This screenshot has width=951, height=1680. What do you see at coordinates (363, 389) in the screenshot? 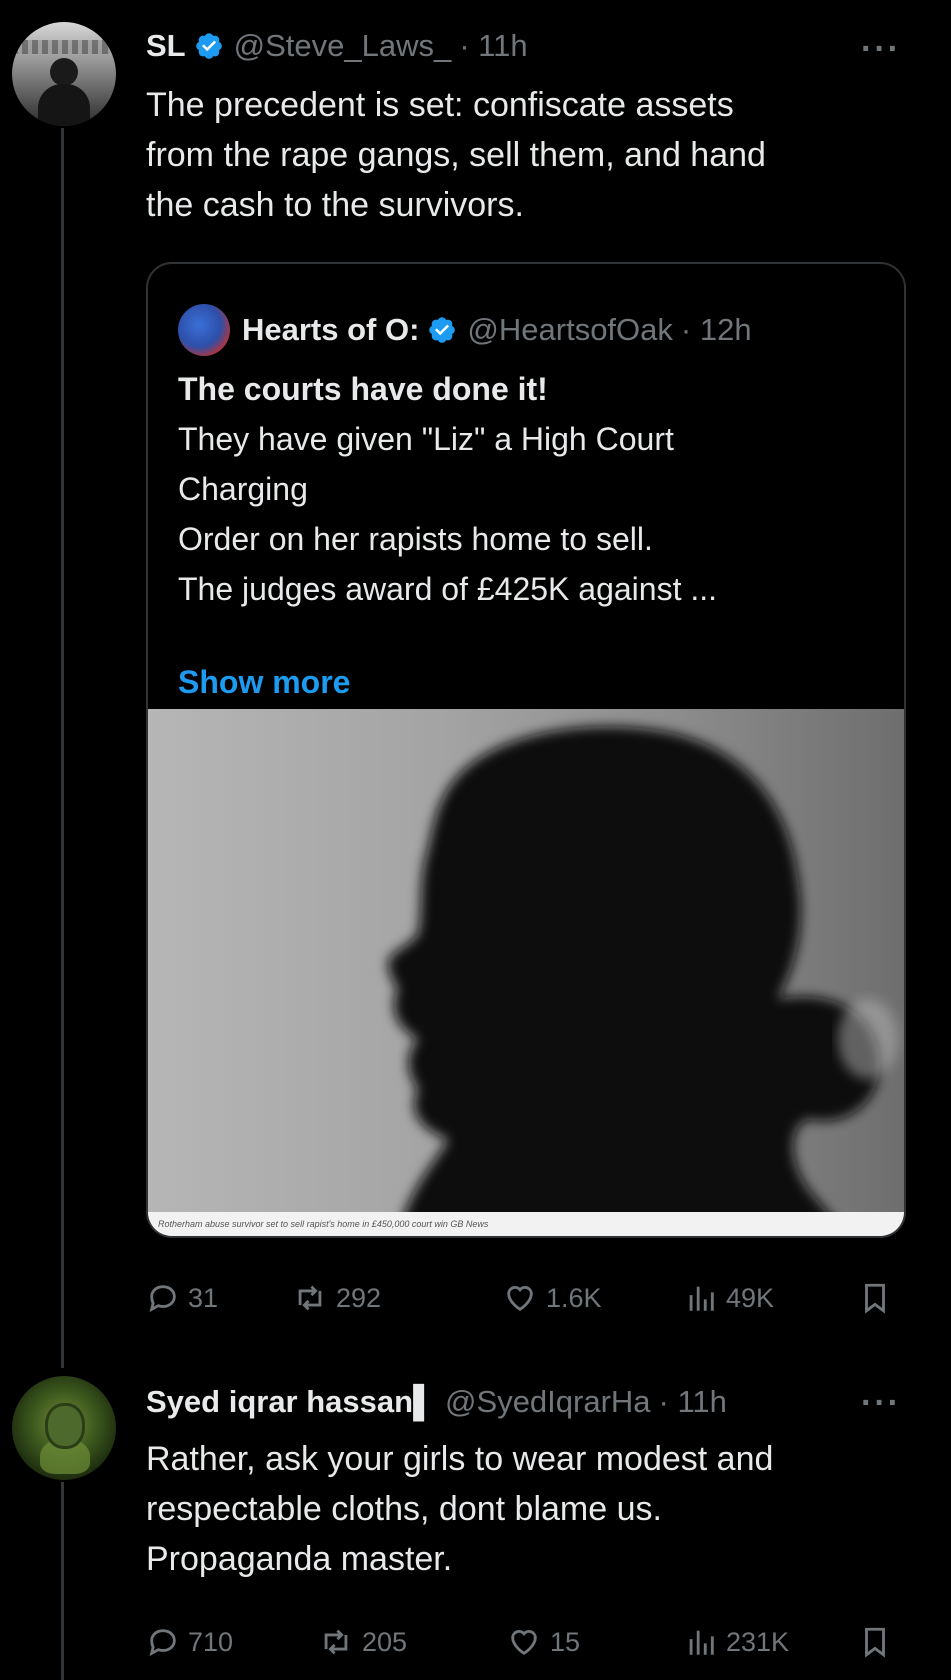
I see `quoted-headline: The courts have done it!` at bounding box center [363, 389].